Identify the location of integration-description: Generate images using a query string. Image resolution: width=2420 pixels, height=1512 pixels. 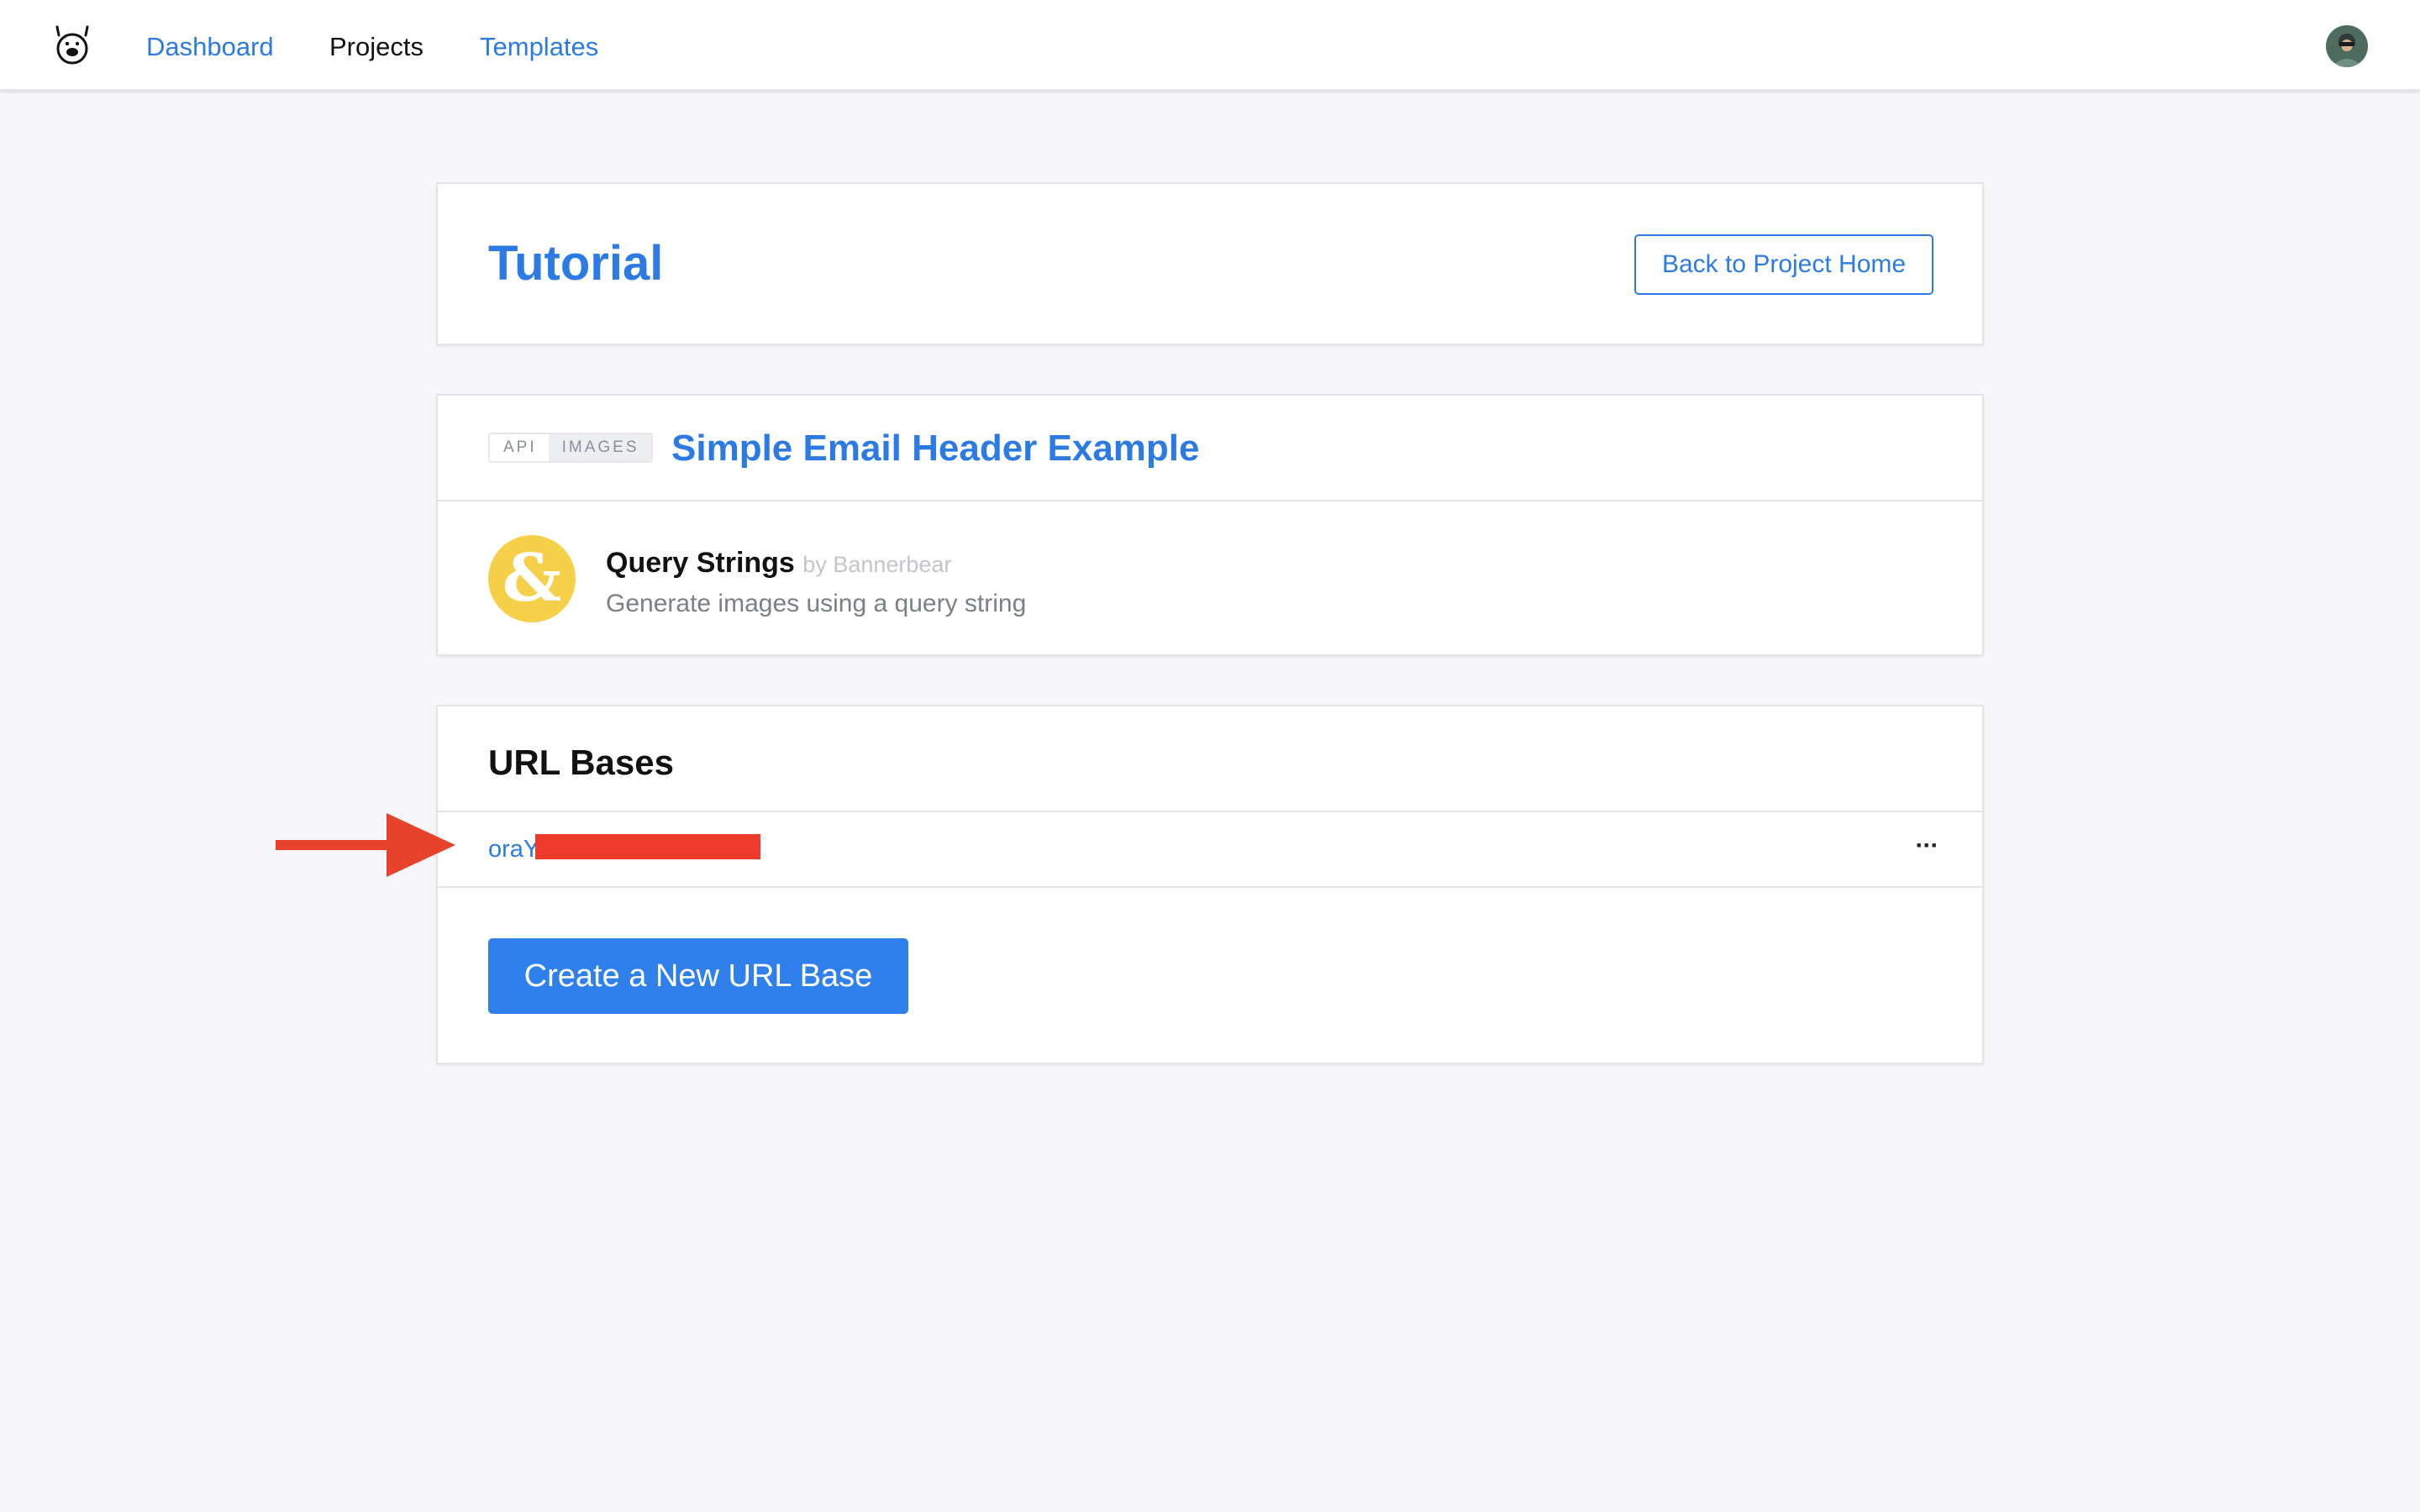
(816, 603).